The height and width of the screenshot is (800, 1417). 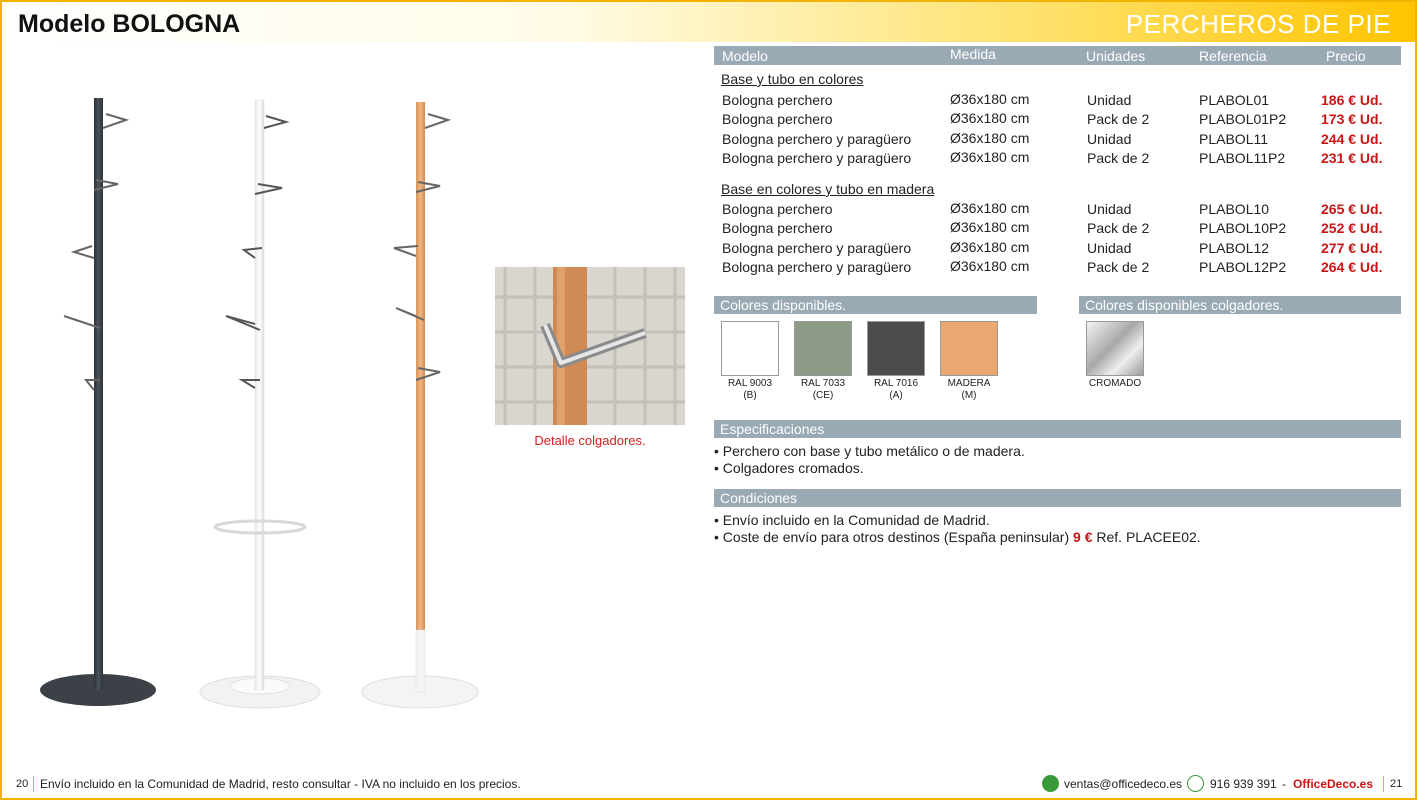 What do you see at coordinates (1242, 158) in the screenshot?
I see `cell-referencia: PLABOL11P2` at bounding box center [1242, 158].